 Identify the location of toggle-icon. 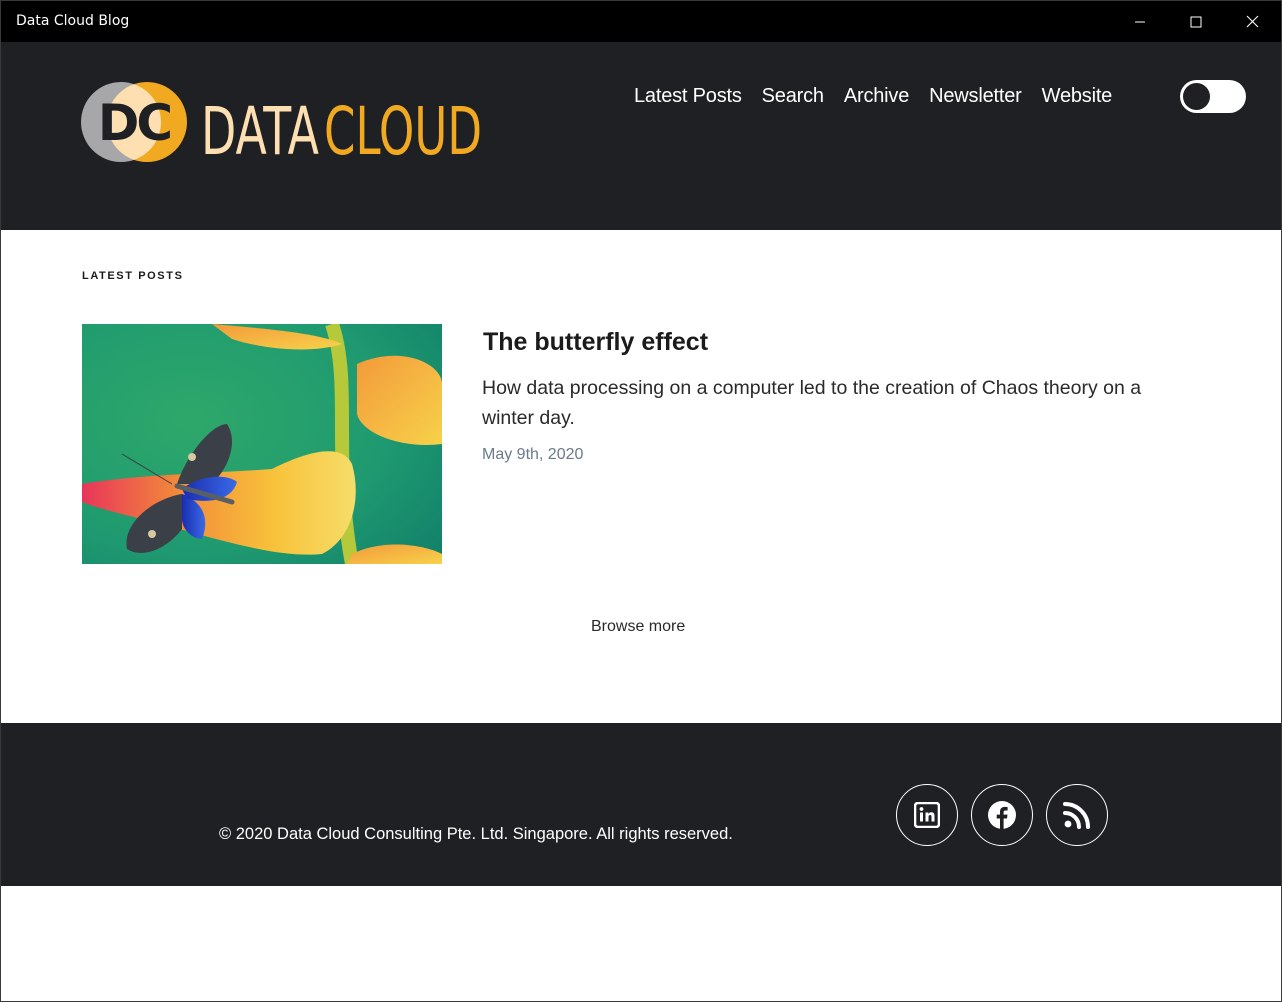
(1196, 96).